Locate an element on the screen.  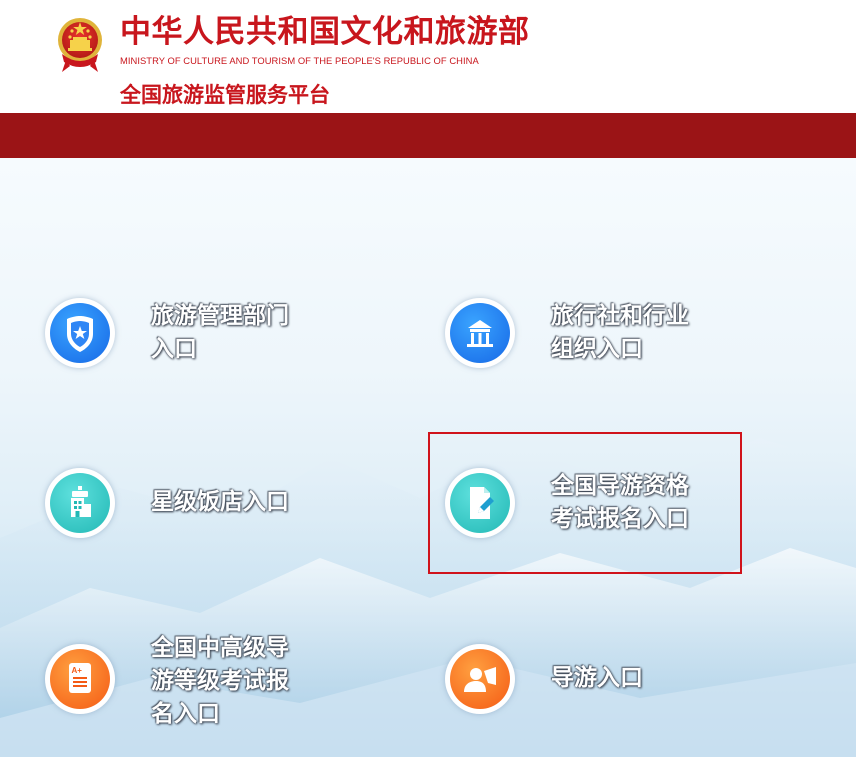
entry-label: 星级饭店入口 is located at coordinates (220, 502).